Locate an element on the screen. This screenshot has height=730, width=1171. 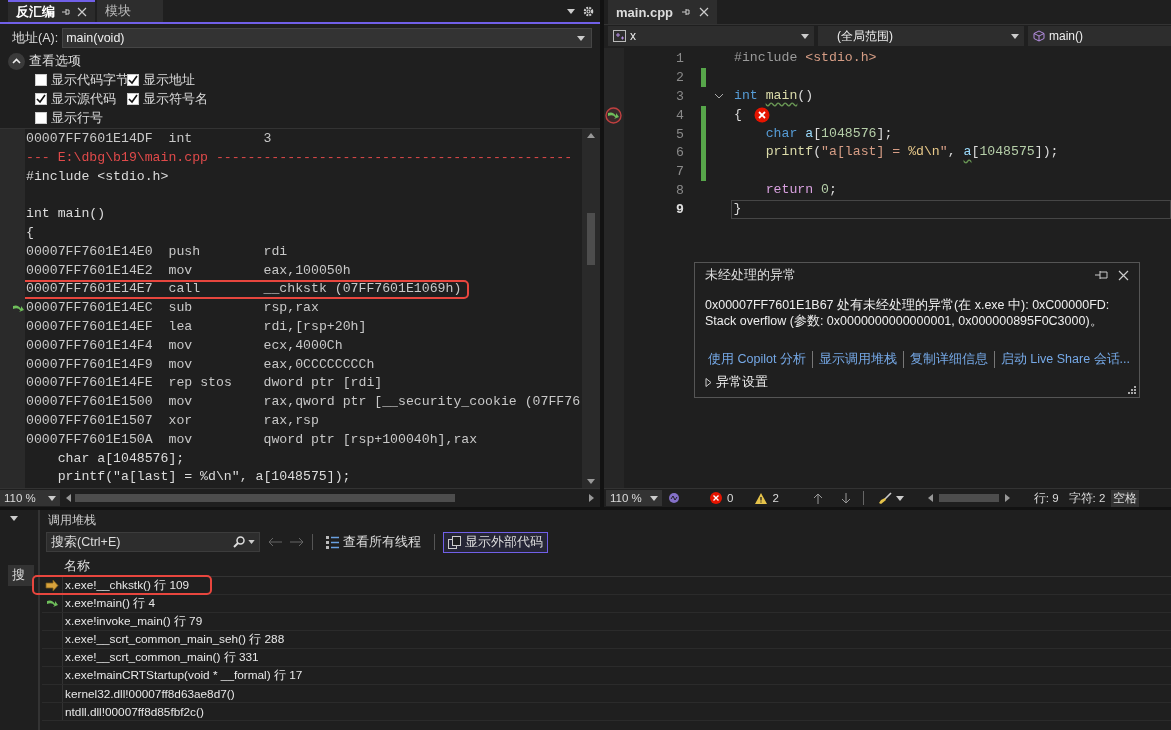
tab: 反汇编 is located at coordinates (51, 11).